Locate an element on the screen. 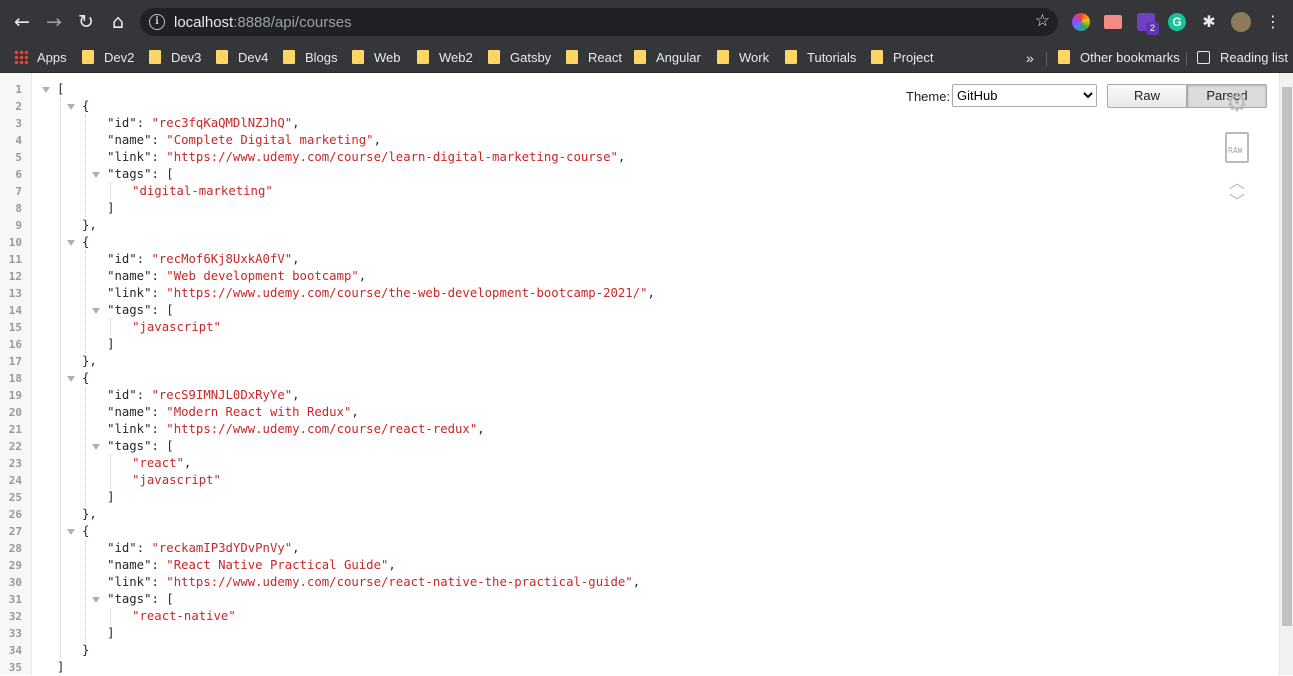  url-path: :8888/api/courses is located at coordinates (292, 22).